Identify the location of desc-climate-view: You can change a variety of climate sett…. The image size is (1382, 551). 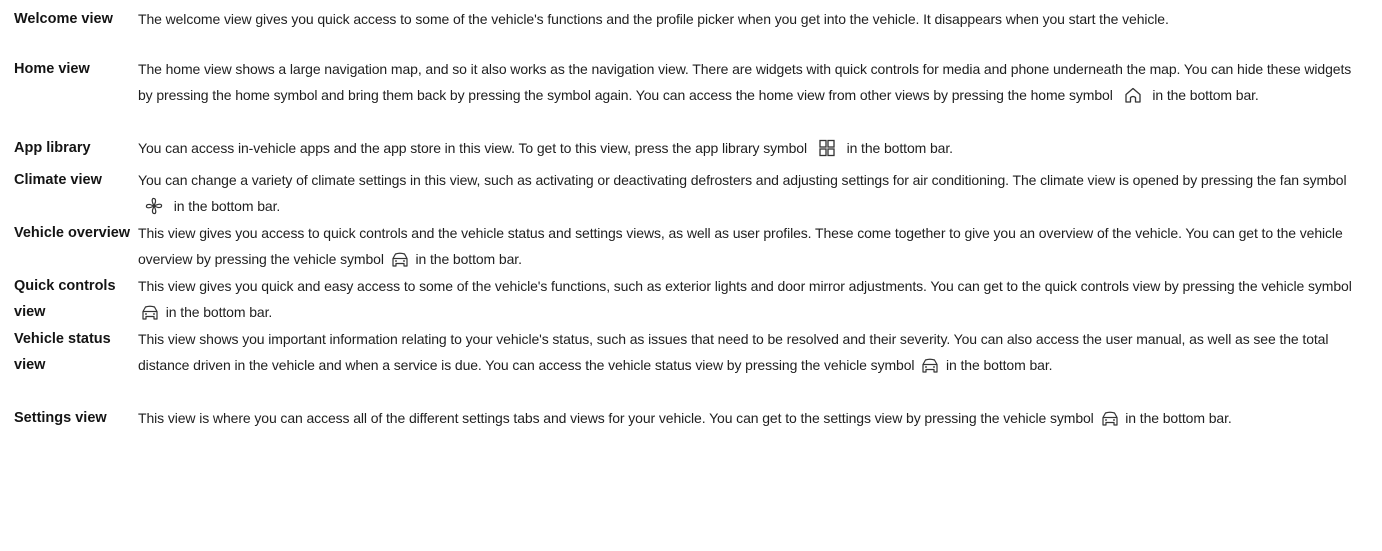
(760, 193).